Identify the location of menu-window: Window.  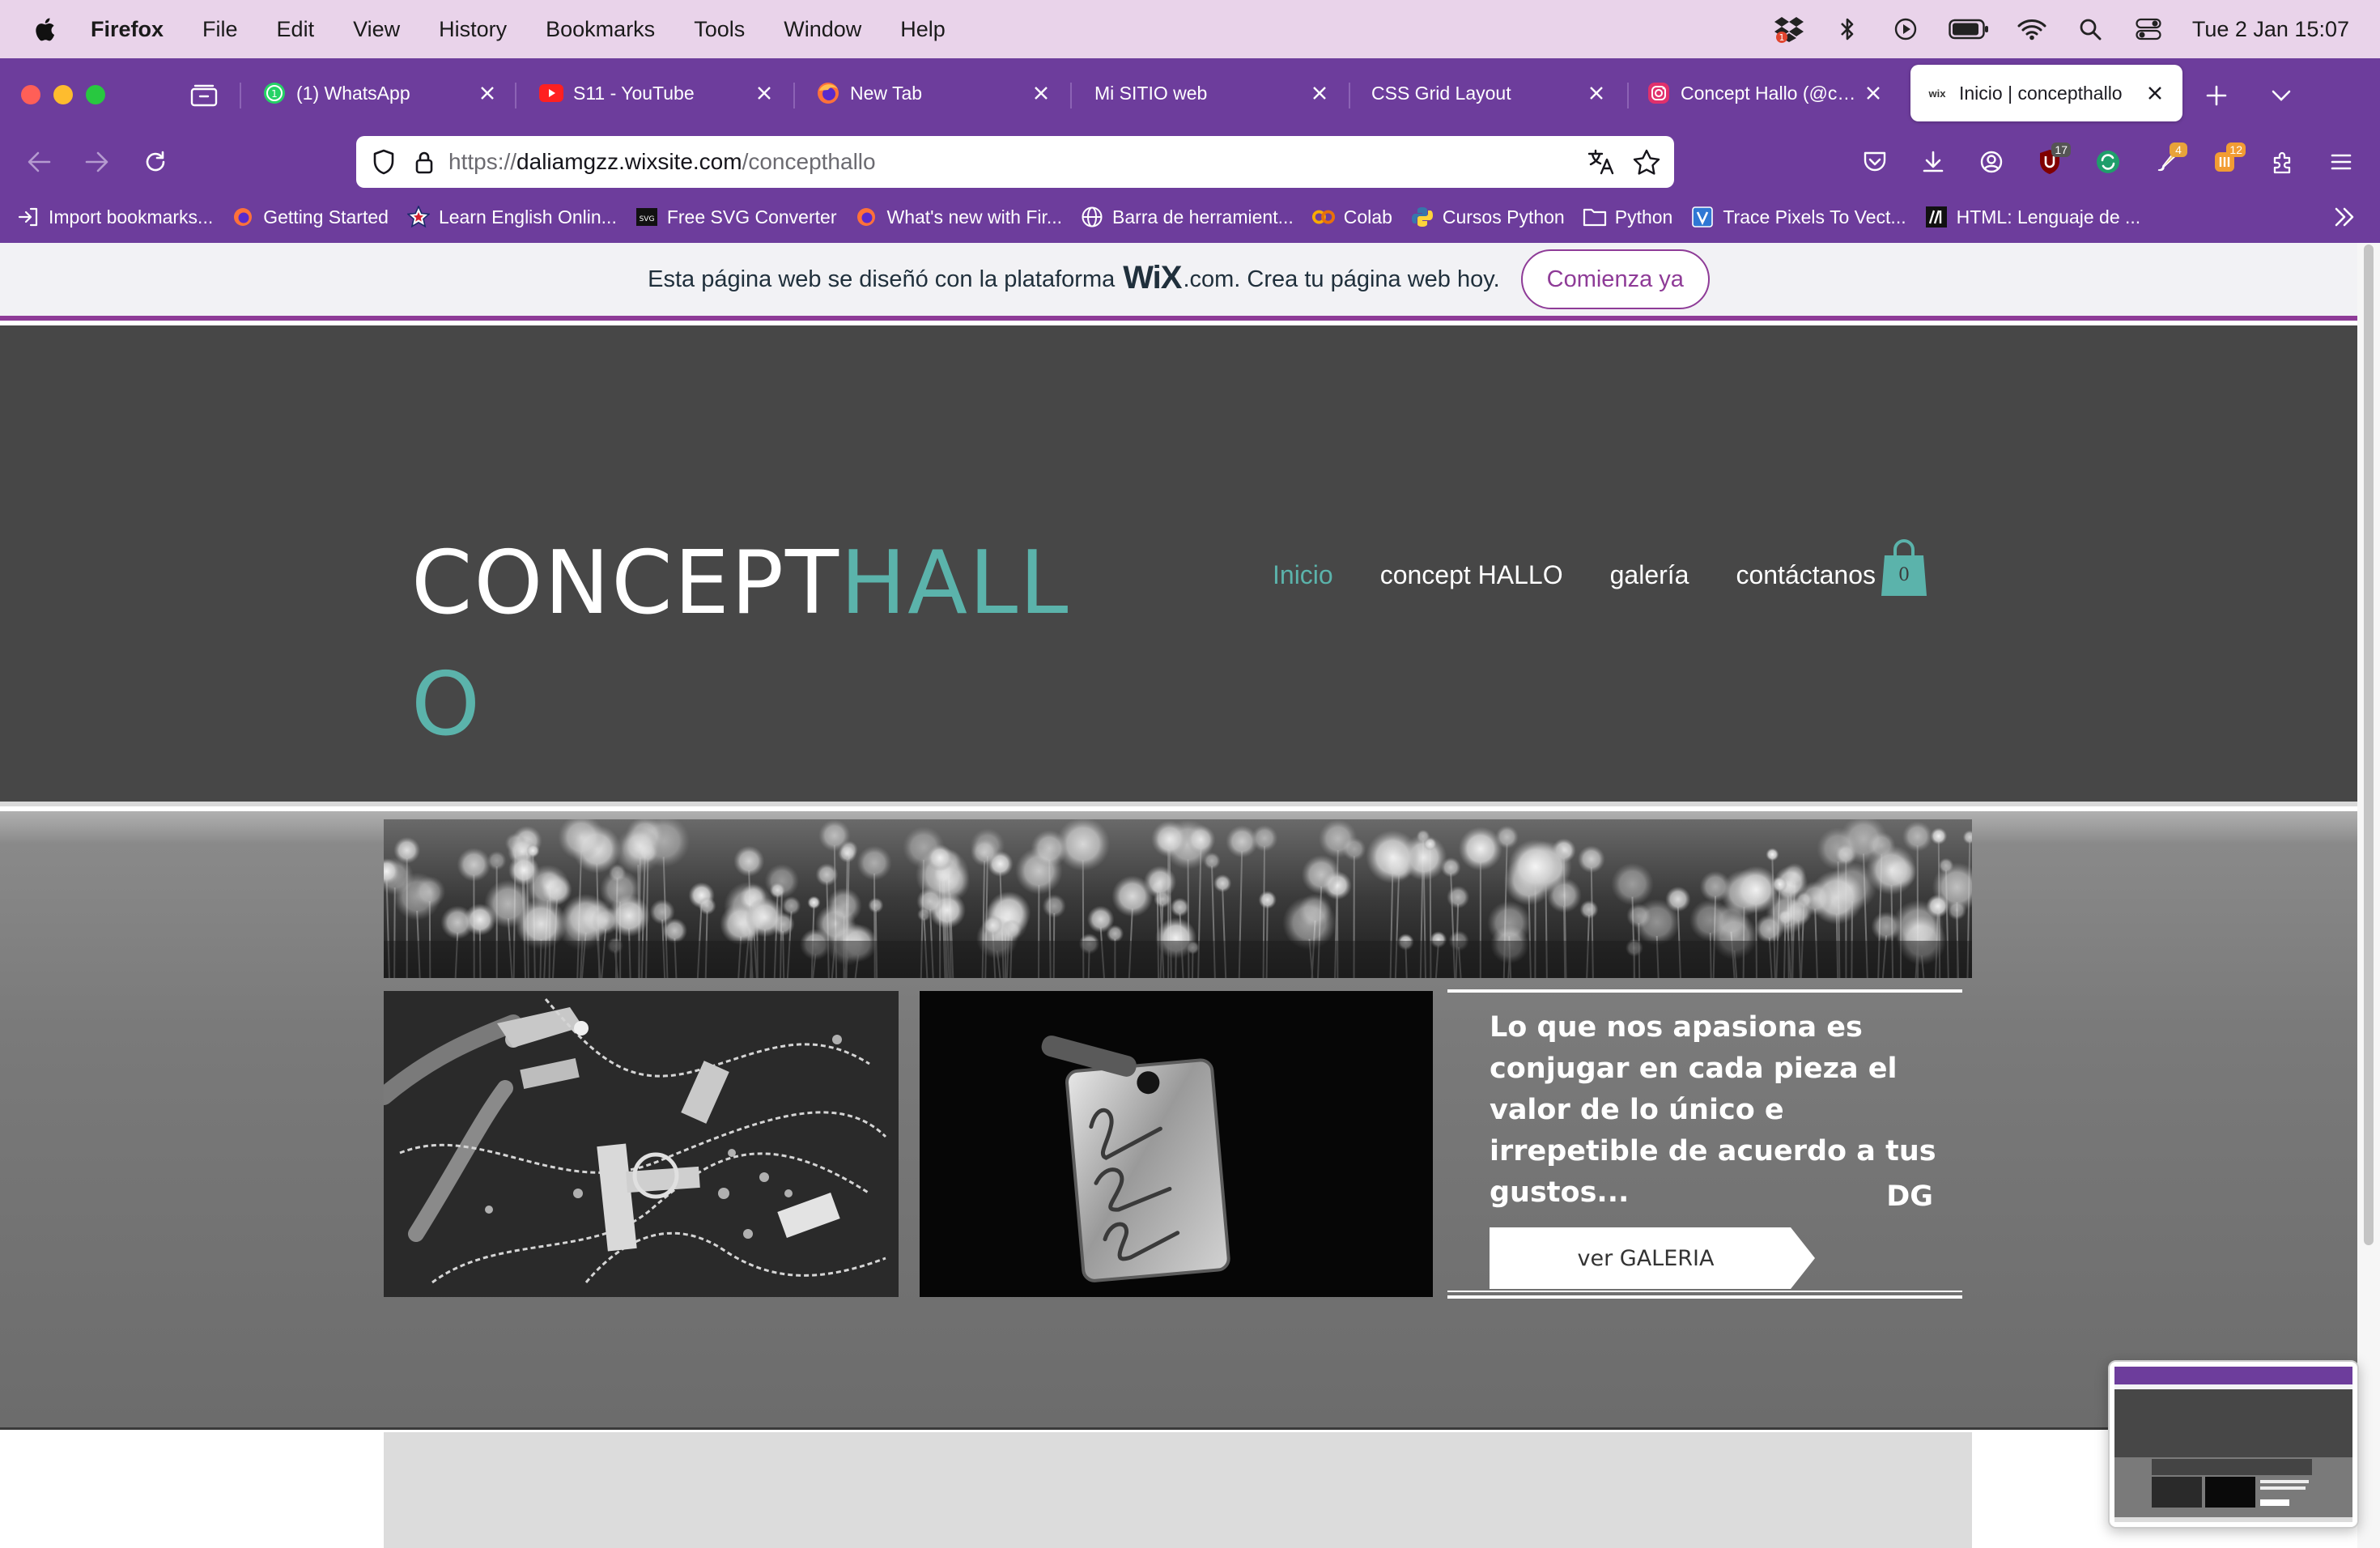
(823, 29).